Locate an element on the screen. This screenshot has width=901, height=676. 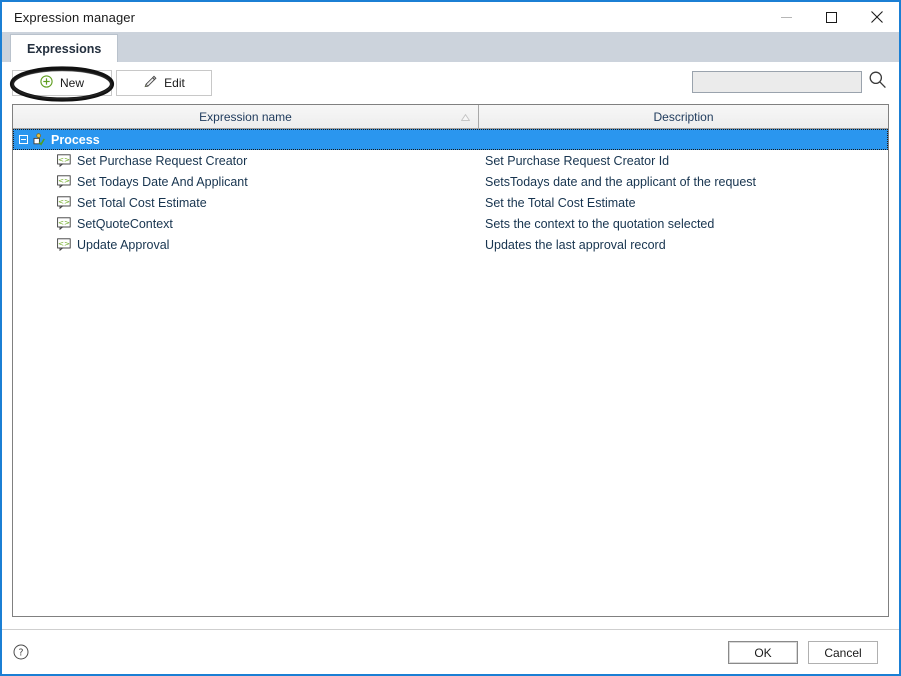
row-name-cell: <> Set Purchase Request Creator is located at coordinates (246, 161).